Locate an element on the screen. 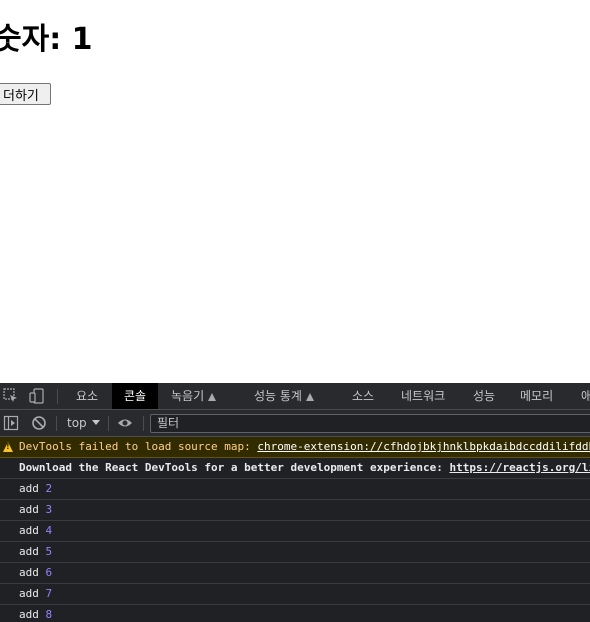 Image resolution: width=590 pixels, height=622 pixels. dropdown-arrow-icon is located at coordinates (95, 422).